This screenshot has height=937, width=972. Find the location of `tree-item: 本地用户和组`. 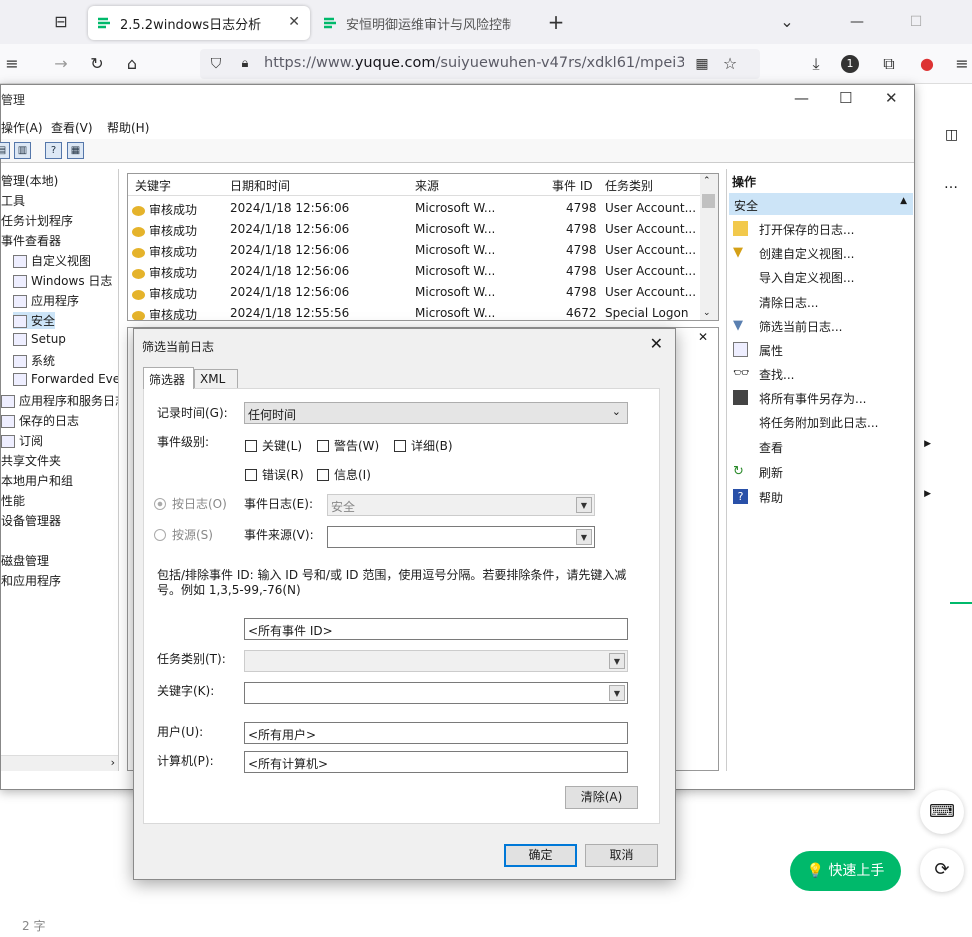

tree-item: 本地用户和组 is located at coordinates (37, 480).